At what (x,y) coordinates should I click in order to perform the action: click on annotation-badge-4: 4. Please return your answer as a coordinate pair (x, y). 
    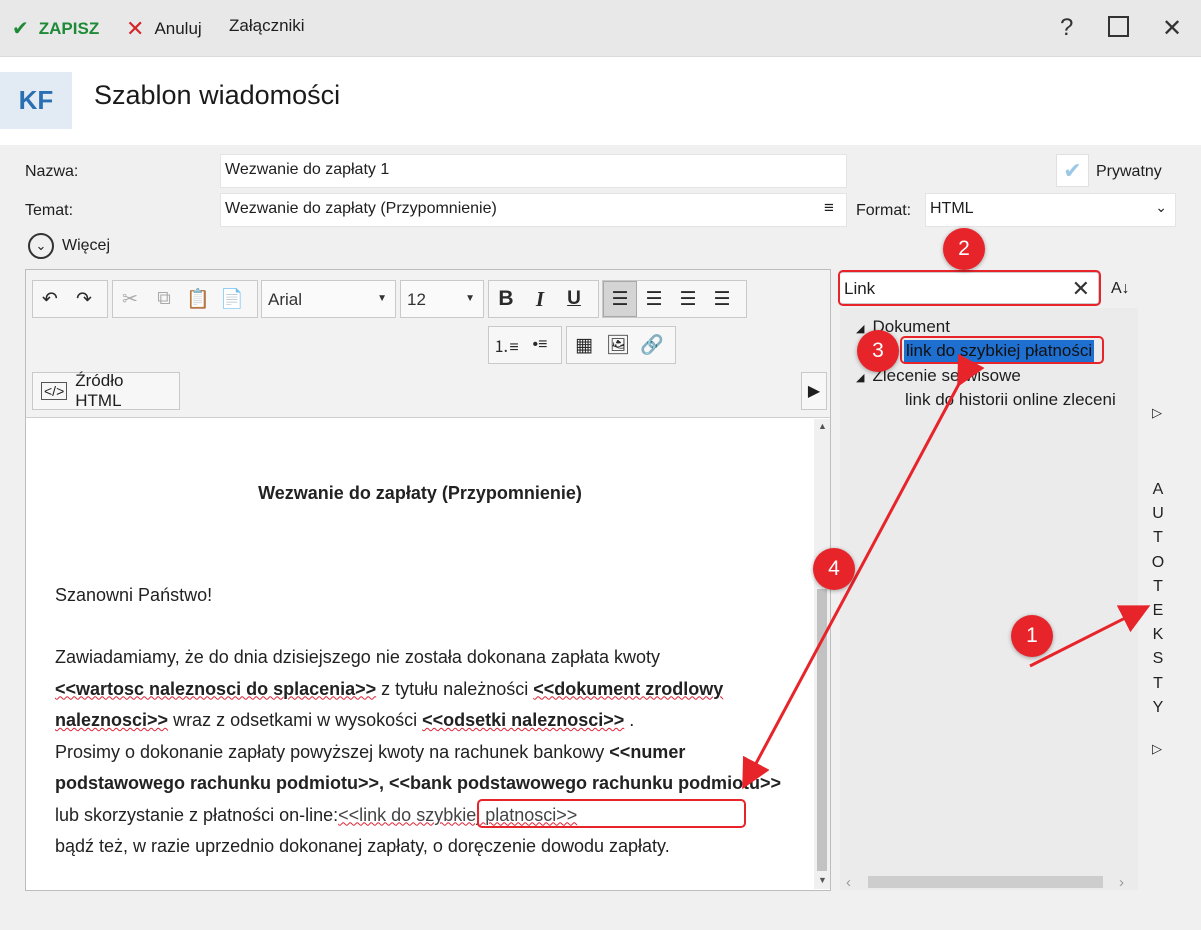
    Looking at the image, I should click on (834, 569).